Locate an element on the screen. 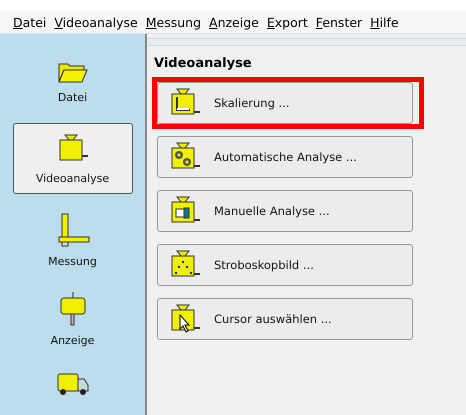 The image size is (466, 415). menu-item: Videoanalyse is located at coordinates (97, 22).